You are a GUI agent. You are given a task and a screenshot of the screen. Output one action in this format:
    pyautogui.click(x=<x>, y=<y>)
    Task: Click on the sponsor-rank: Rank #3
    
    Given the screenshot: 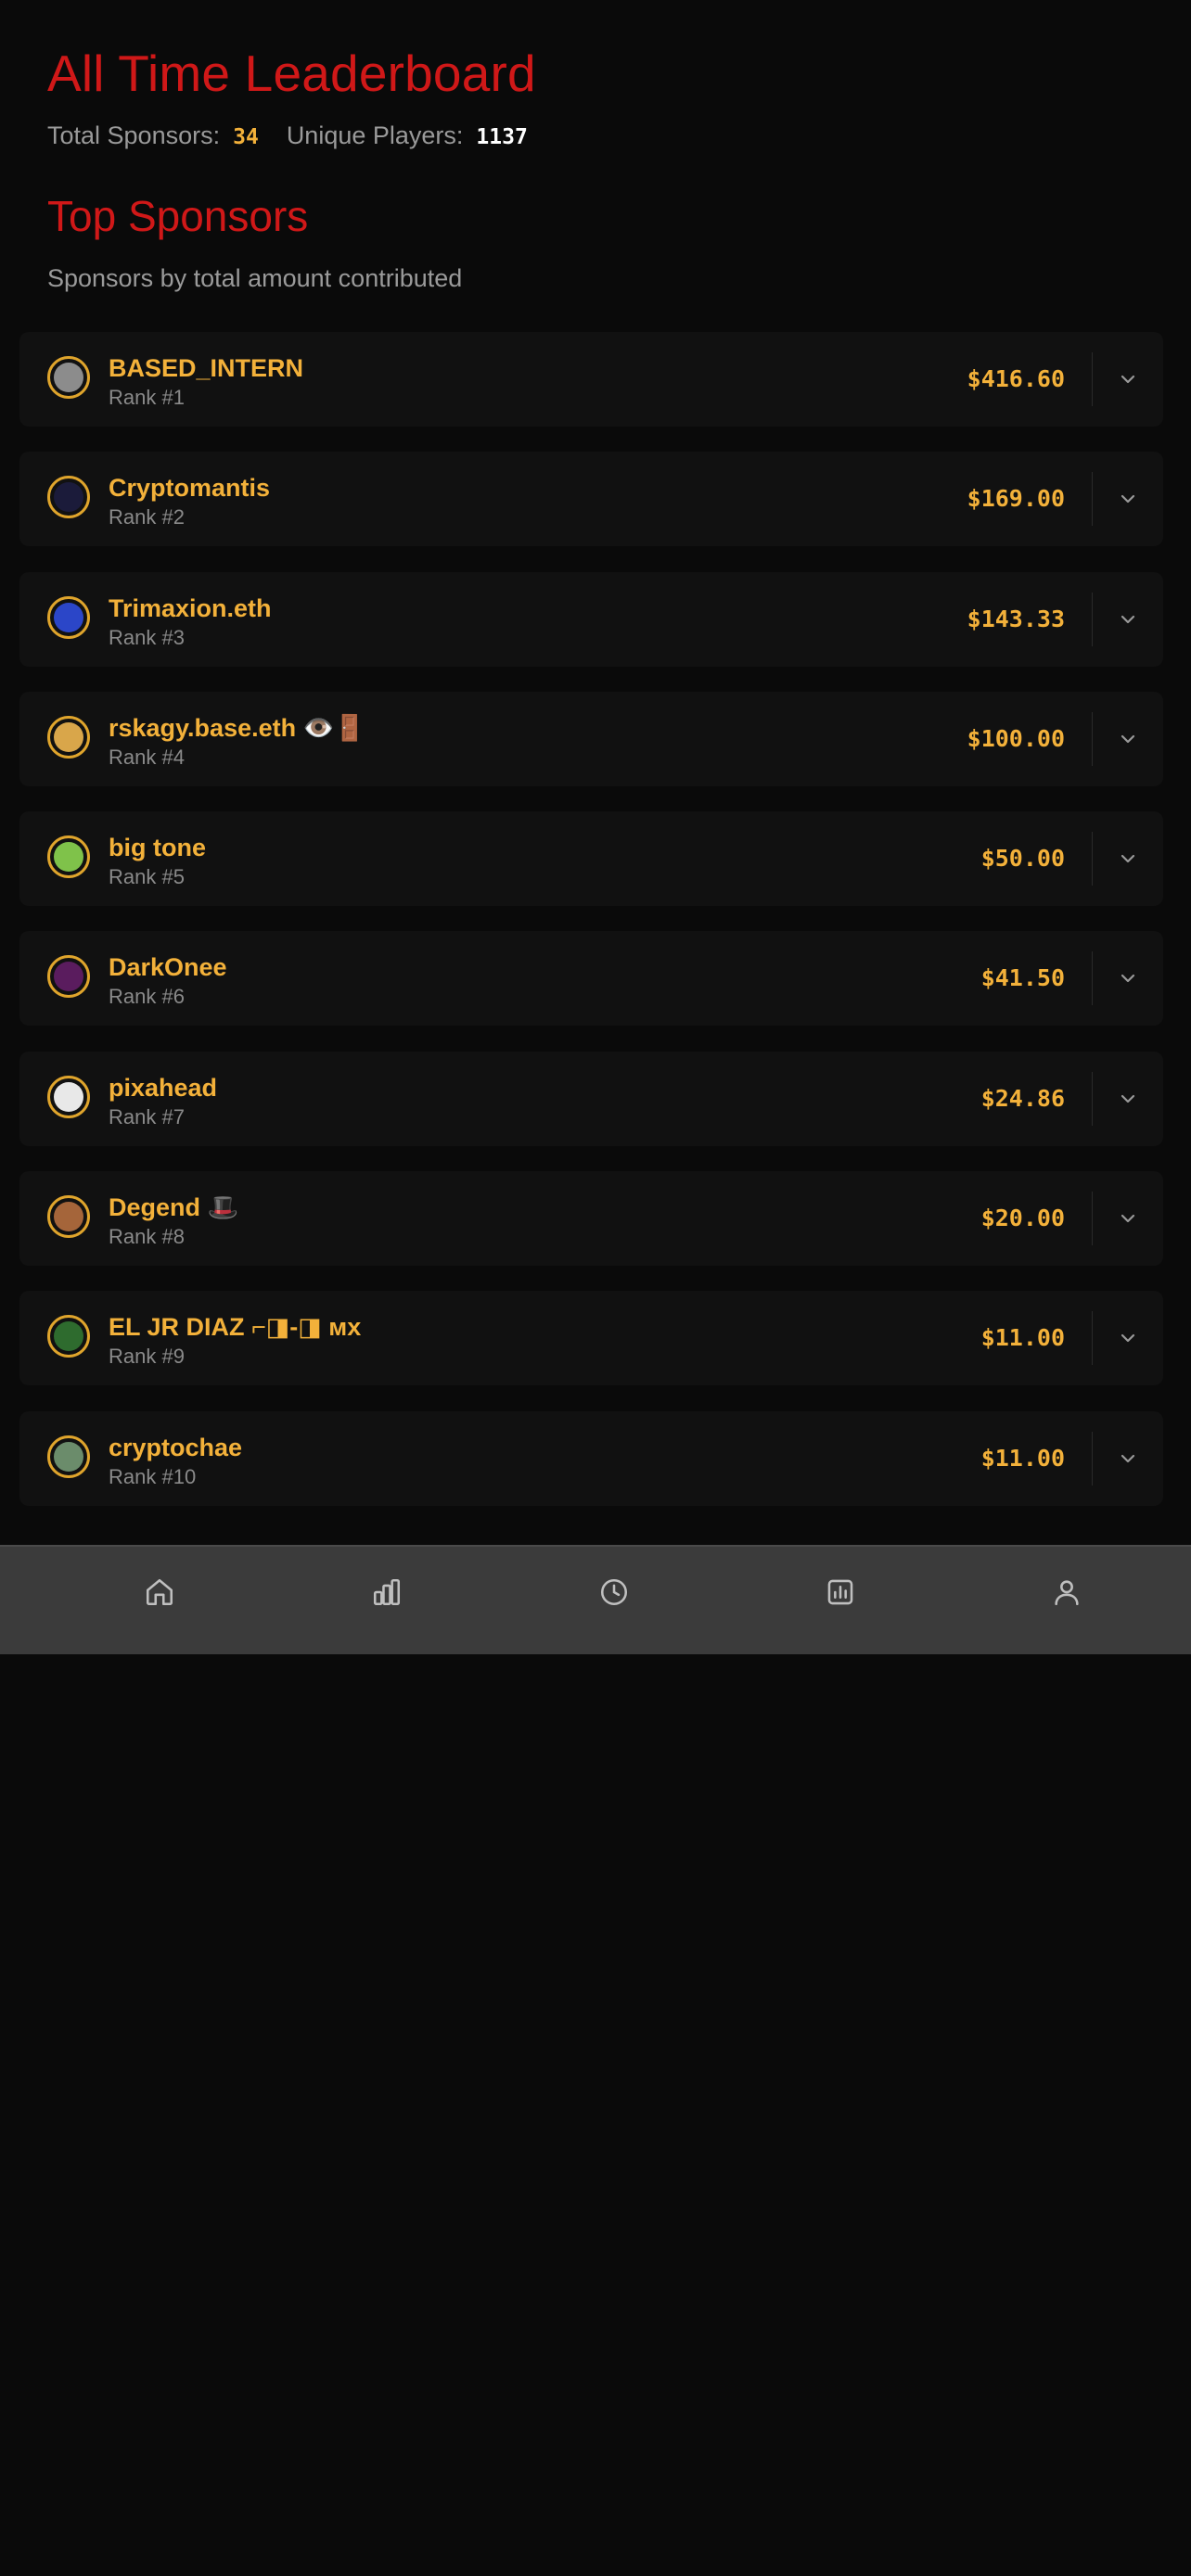 What is the action you would take?
    pyautogui.click(x=147, y=637)
    